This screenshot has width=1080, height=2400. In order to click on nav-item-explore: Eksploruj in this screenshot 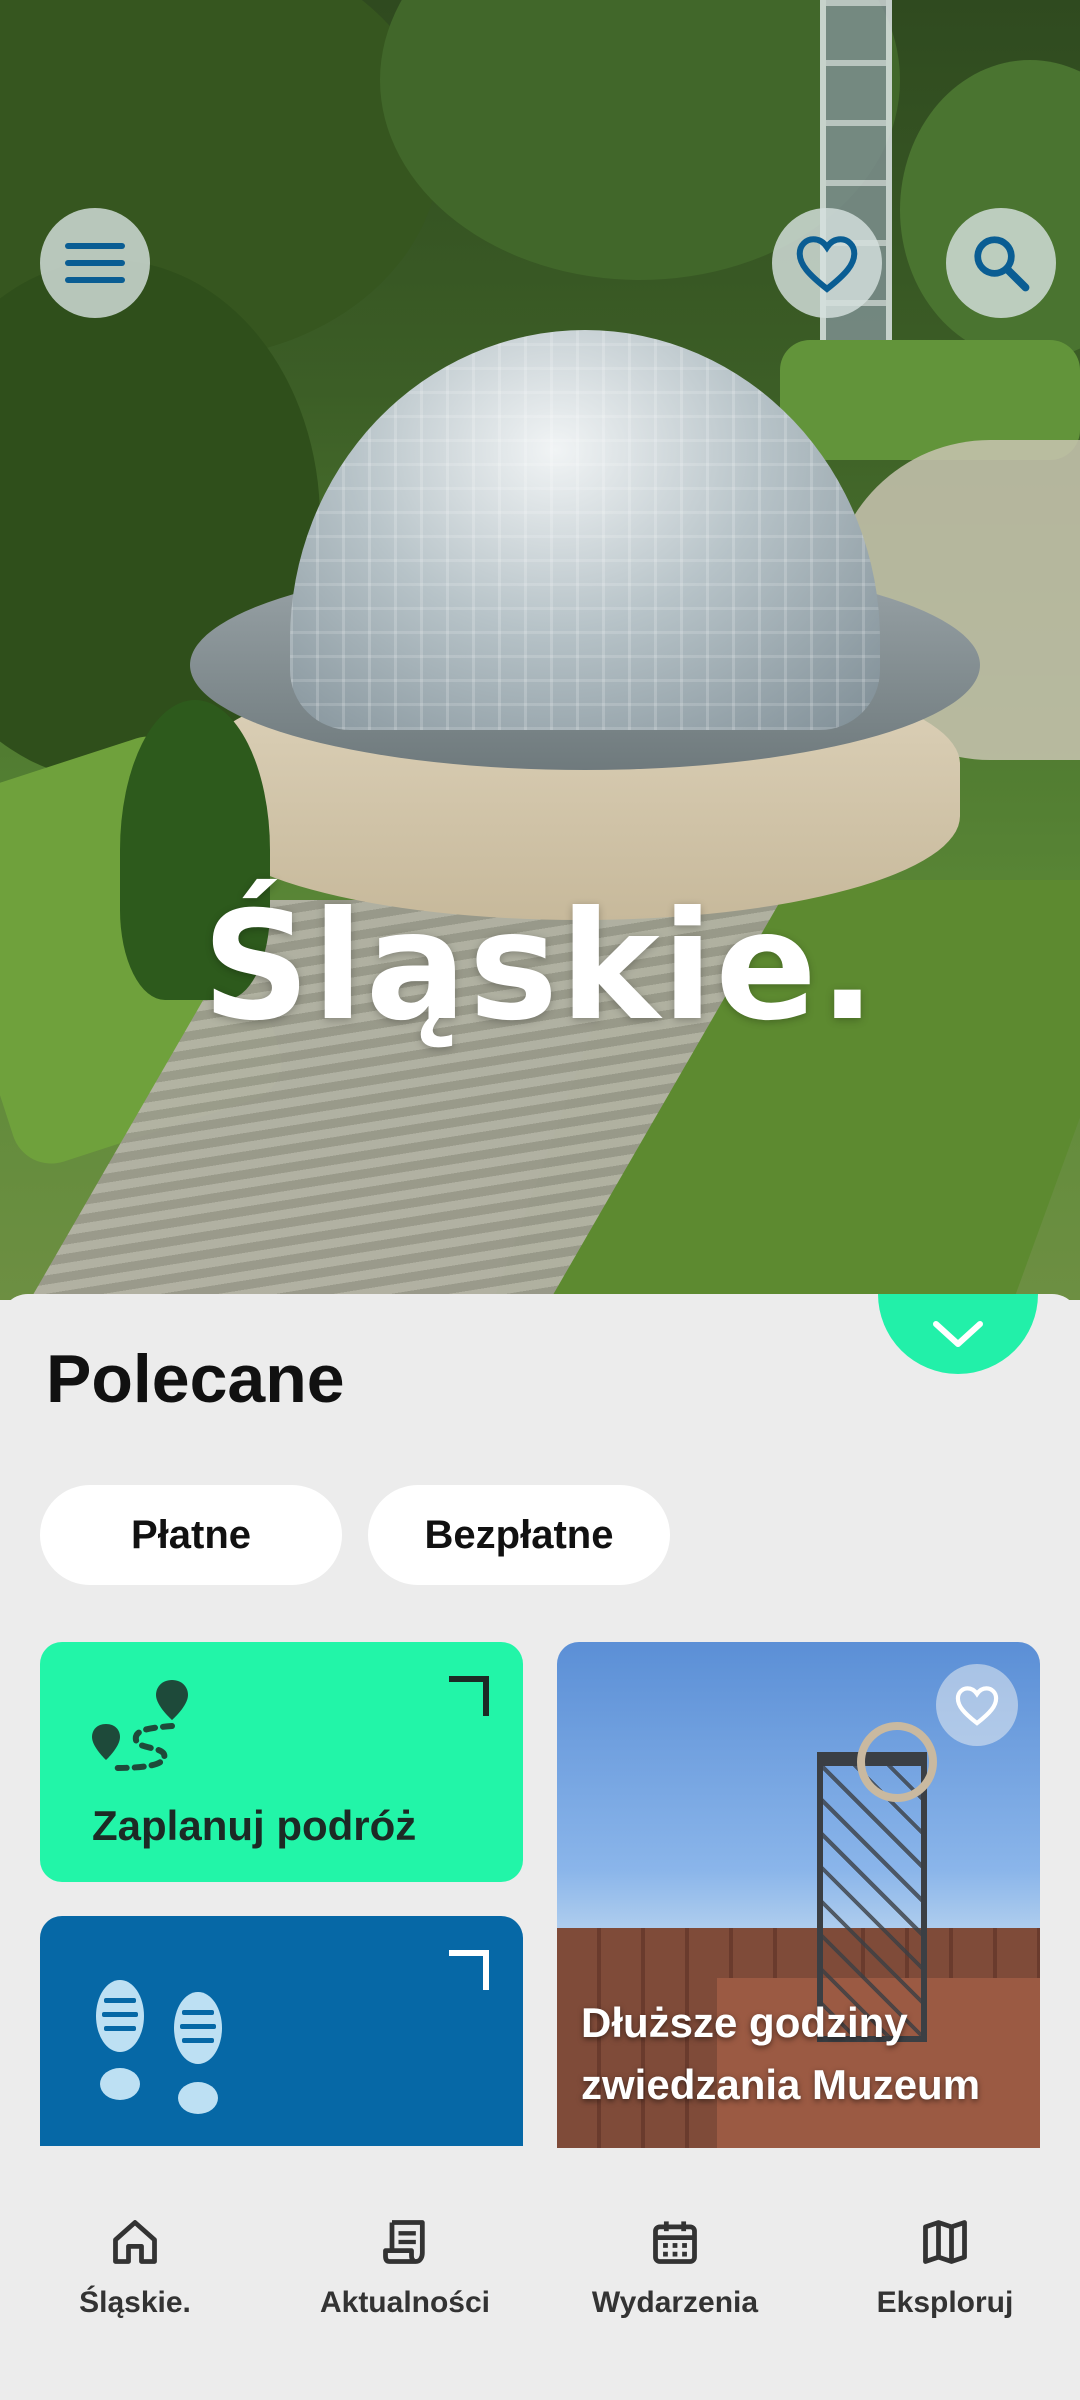, I will do `click(945, 2308)`.